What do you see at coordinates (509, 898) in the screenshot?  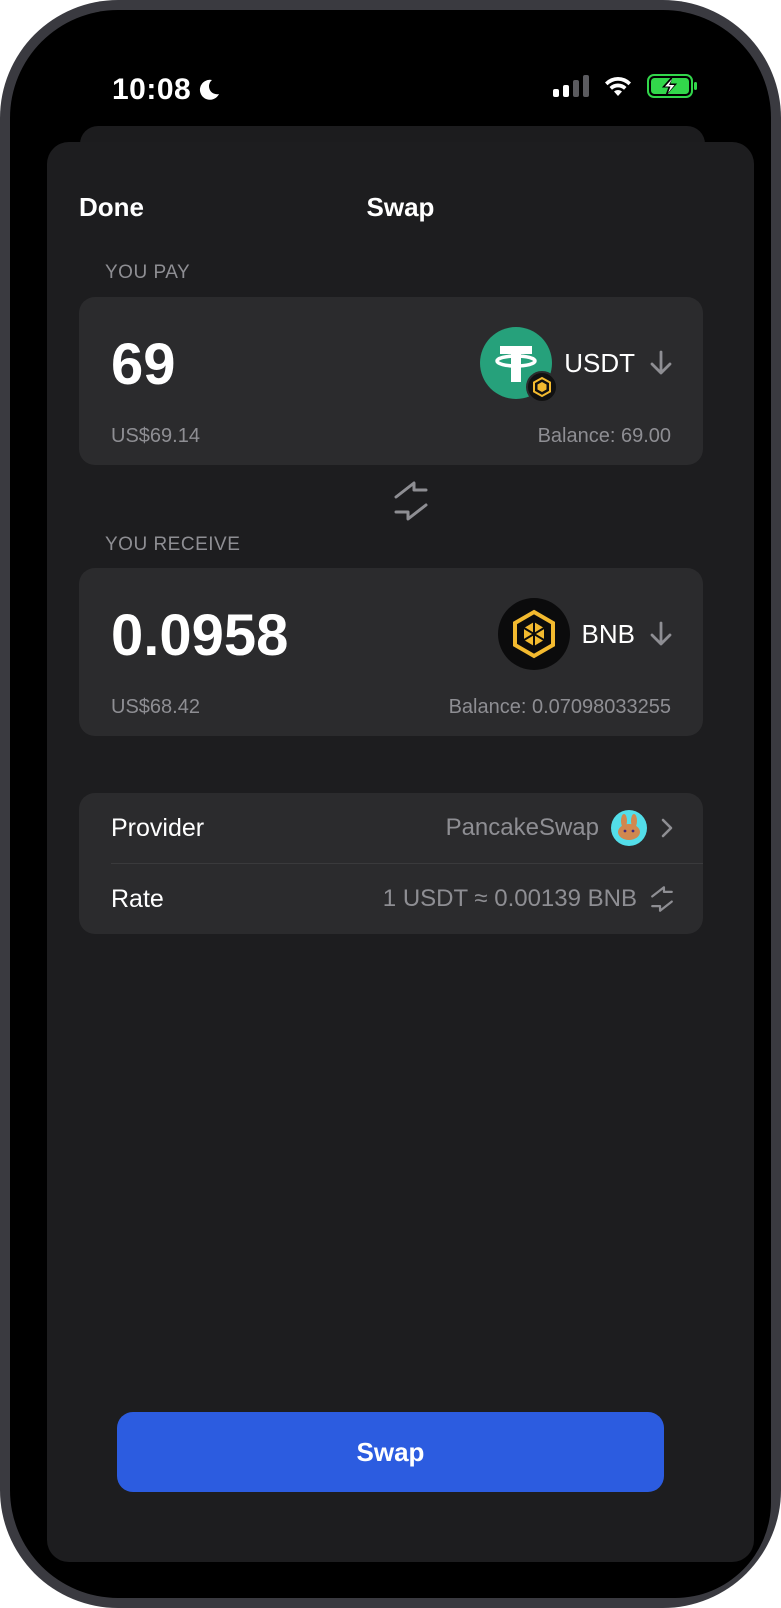 I see `rate-value: 1 USDT ≈ 0.00139 BNB` at bounding box center [509, 898].